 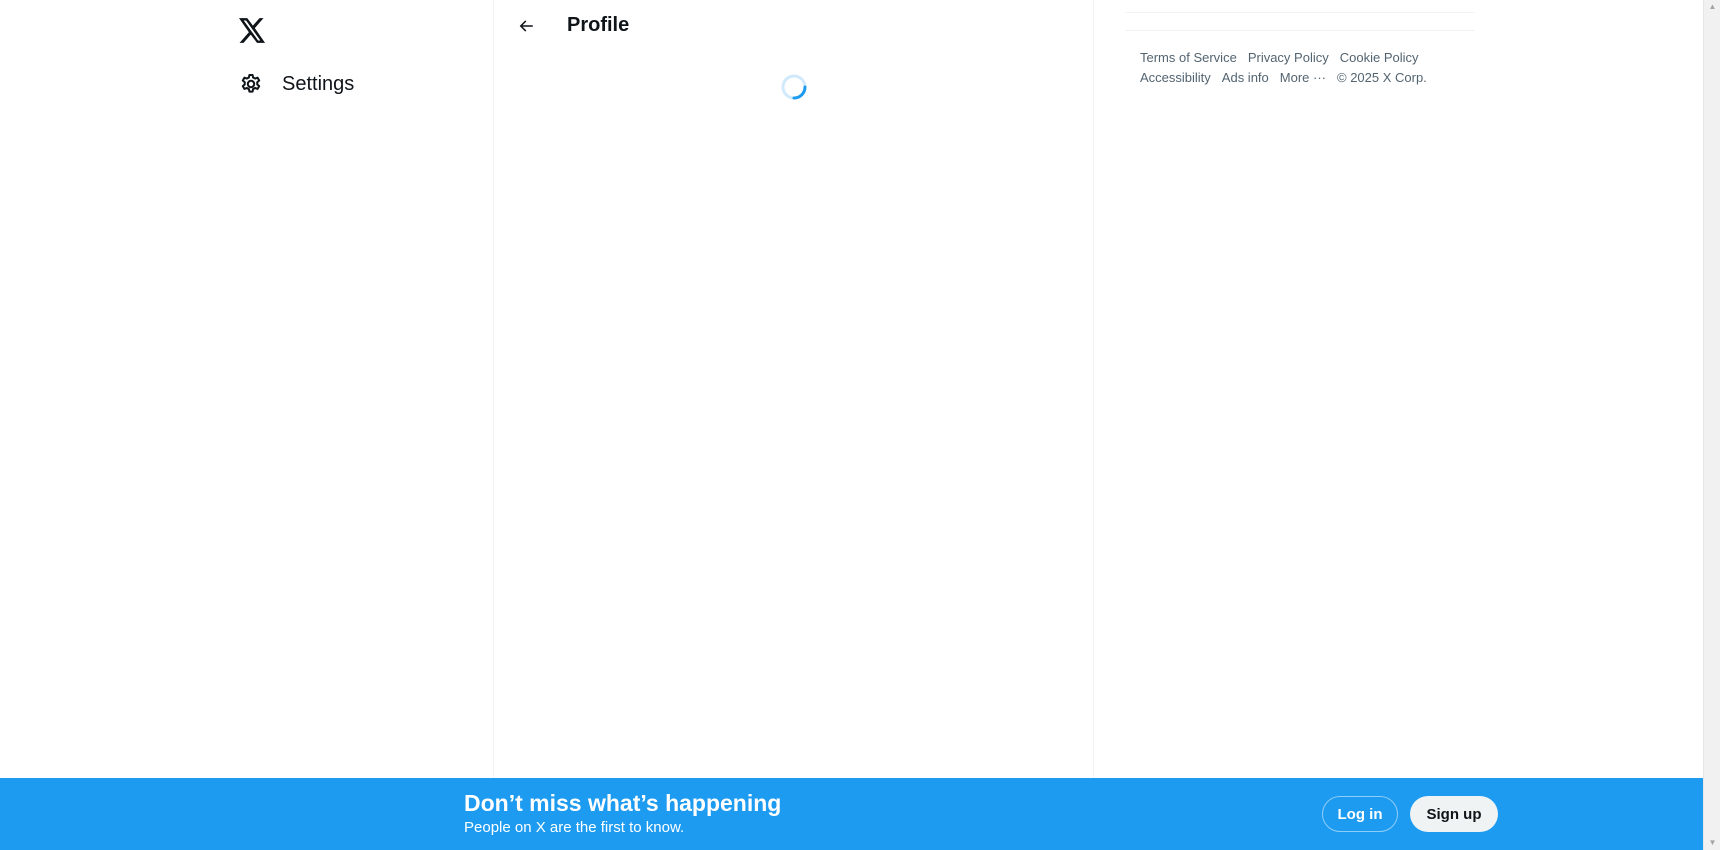 I want to click on footer-link-accessibility: Accessibility, so click(x=1175, y=78).